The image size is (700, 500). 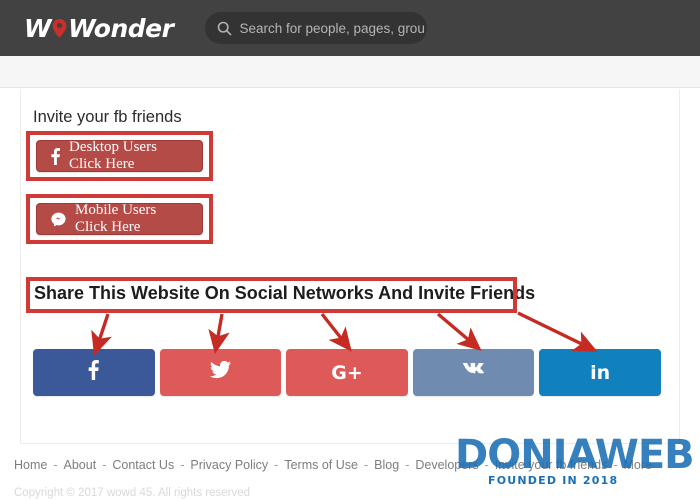 What do you see at coordinates (30, 465) in the screenshot?
I see `footer-link-home: Home` at bounding box center [30, 465].